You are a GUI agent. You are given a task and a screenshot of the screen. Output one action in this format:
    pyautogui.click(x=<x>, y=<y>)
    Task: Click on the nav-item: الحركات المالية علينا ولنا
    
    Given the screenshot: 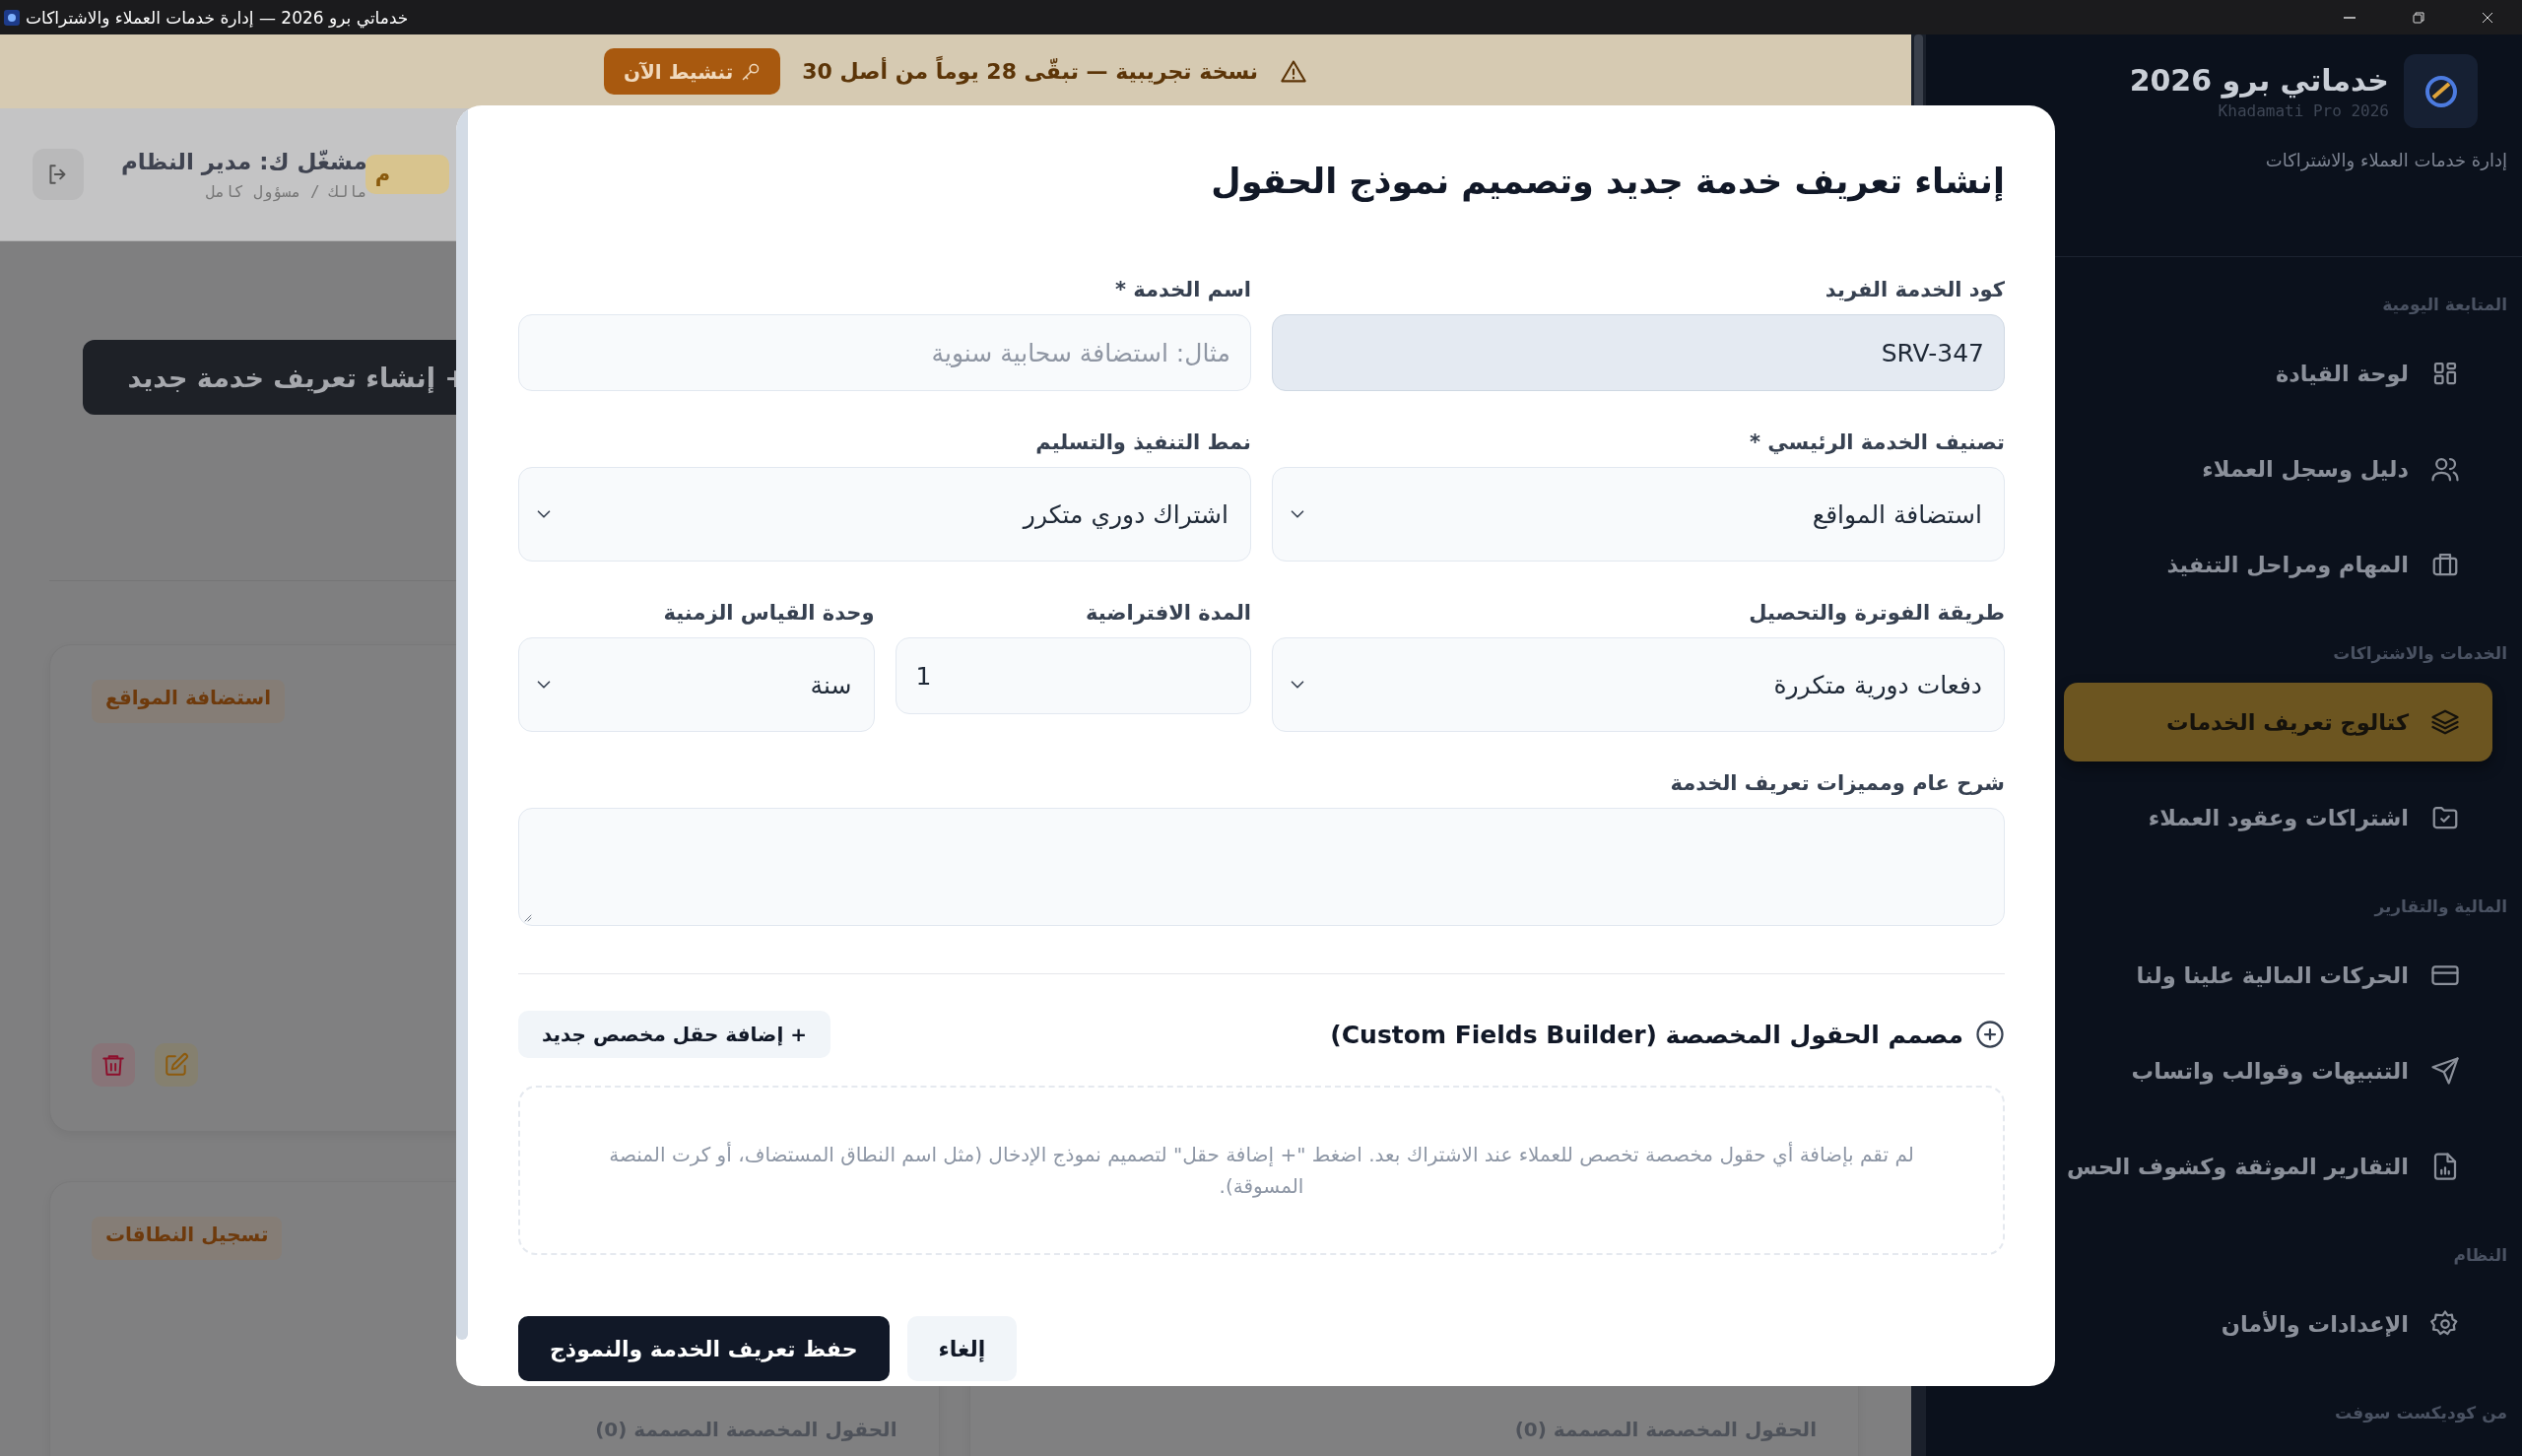 What is the action you would take?
    pyautogui.click(x=2278, y=975)
    